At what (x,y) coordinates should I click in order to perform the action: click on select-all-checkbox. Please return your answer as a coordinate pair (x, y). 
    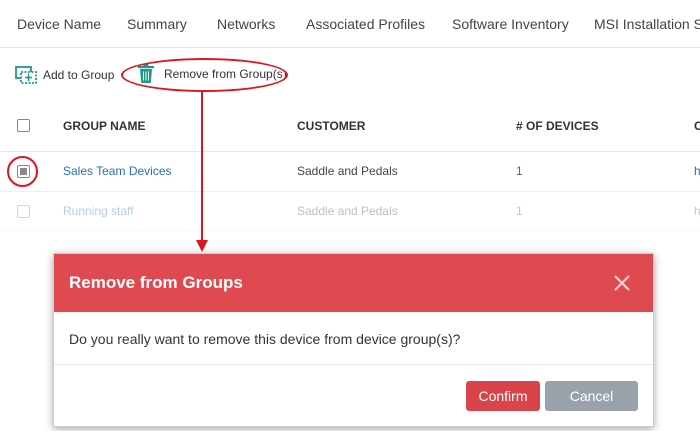
    Looking at the image, I should click on (23, 125).